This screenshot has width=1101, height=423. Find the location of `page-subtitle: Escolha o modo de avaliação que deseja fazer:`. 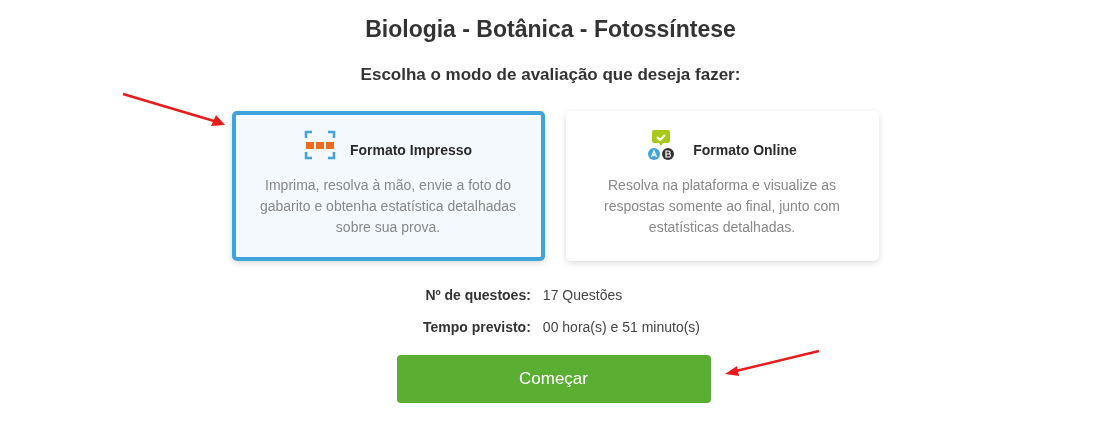

page-subtitle: Escolha o modo de avaliação que deseja fazer: is located at coordinates (550, 75).